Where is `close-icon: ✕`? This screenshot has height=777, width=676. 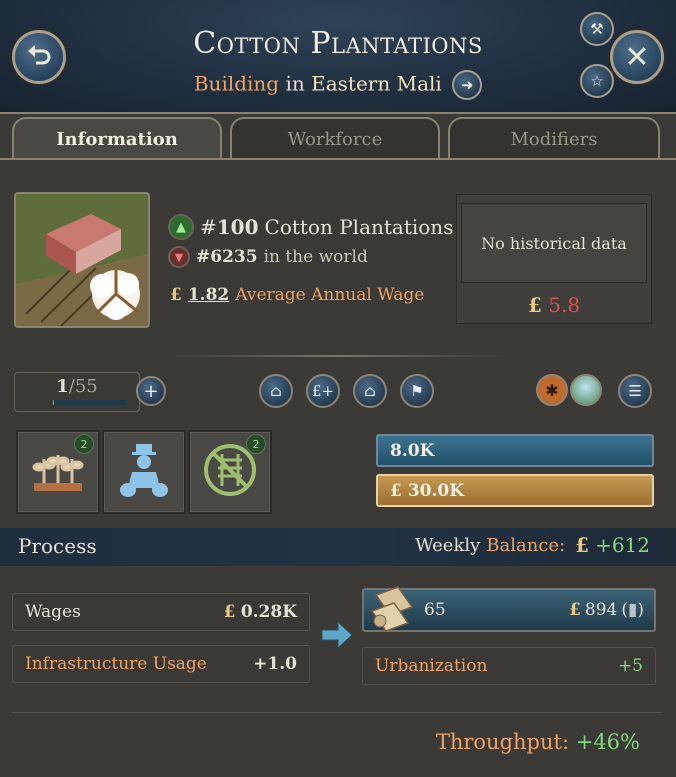
close-icon: ✕ is located at coordinates (637, 57).